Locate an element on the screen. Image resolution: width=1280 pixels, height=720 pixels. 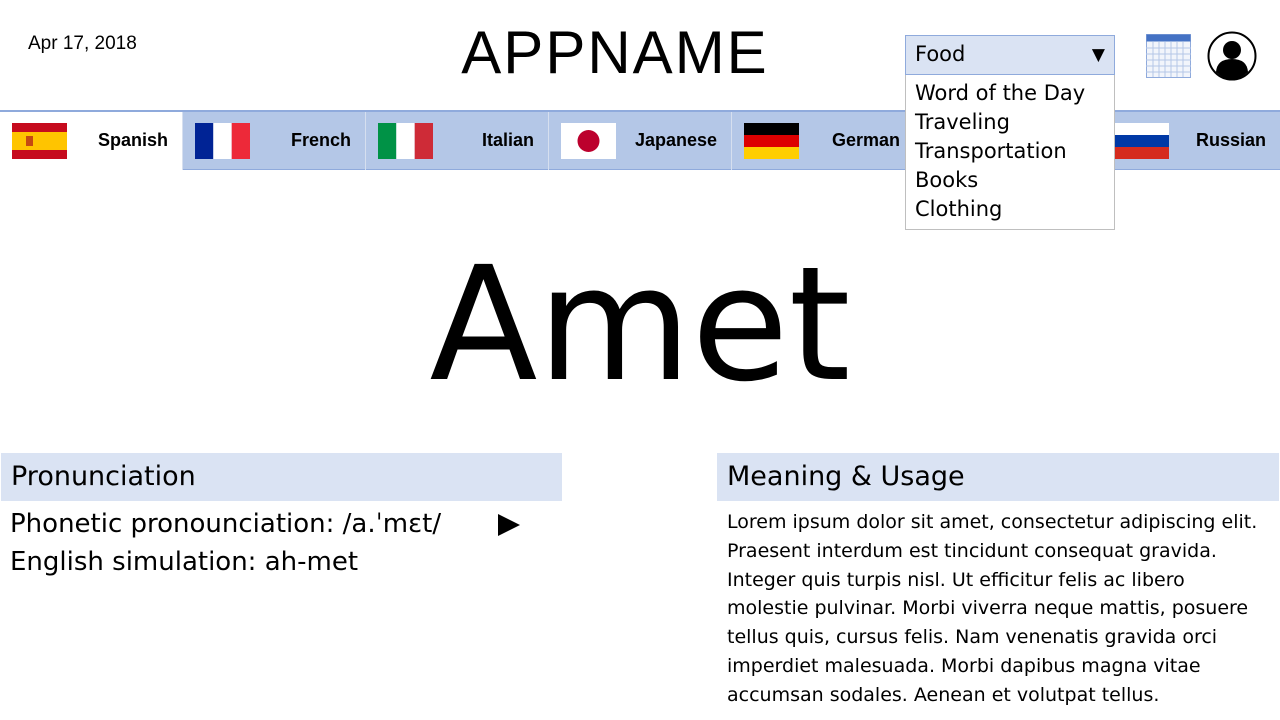
tab-label-spanish: Spanish is located at coordinates (132, 140).